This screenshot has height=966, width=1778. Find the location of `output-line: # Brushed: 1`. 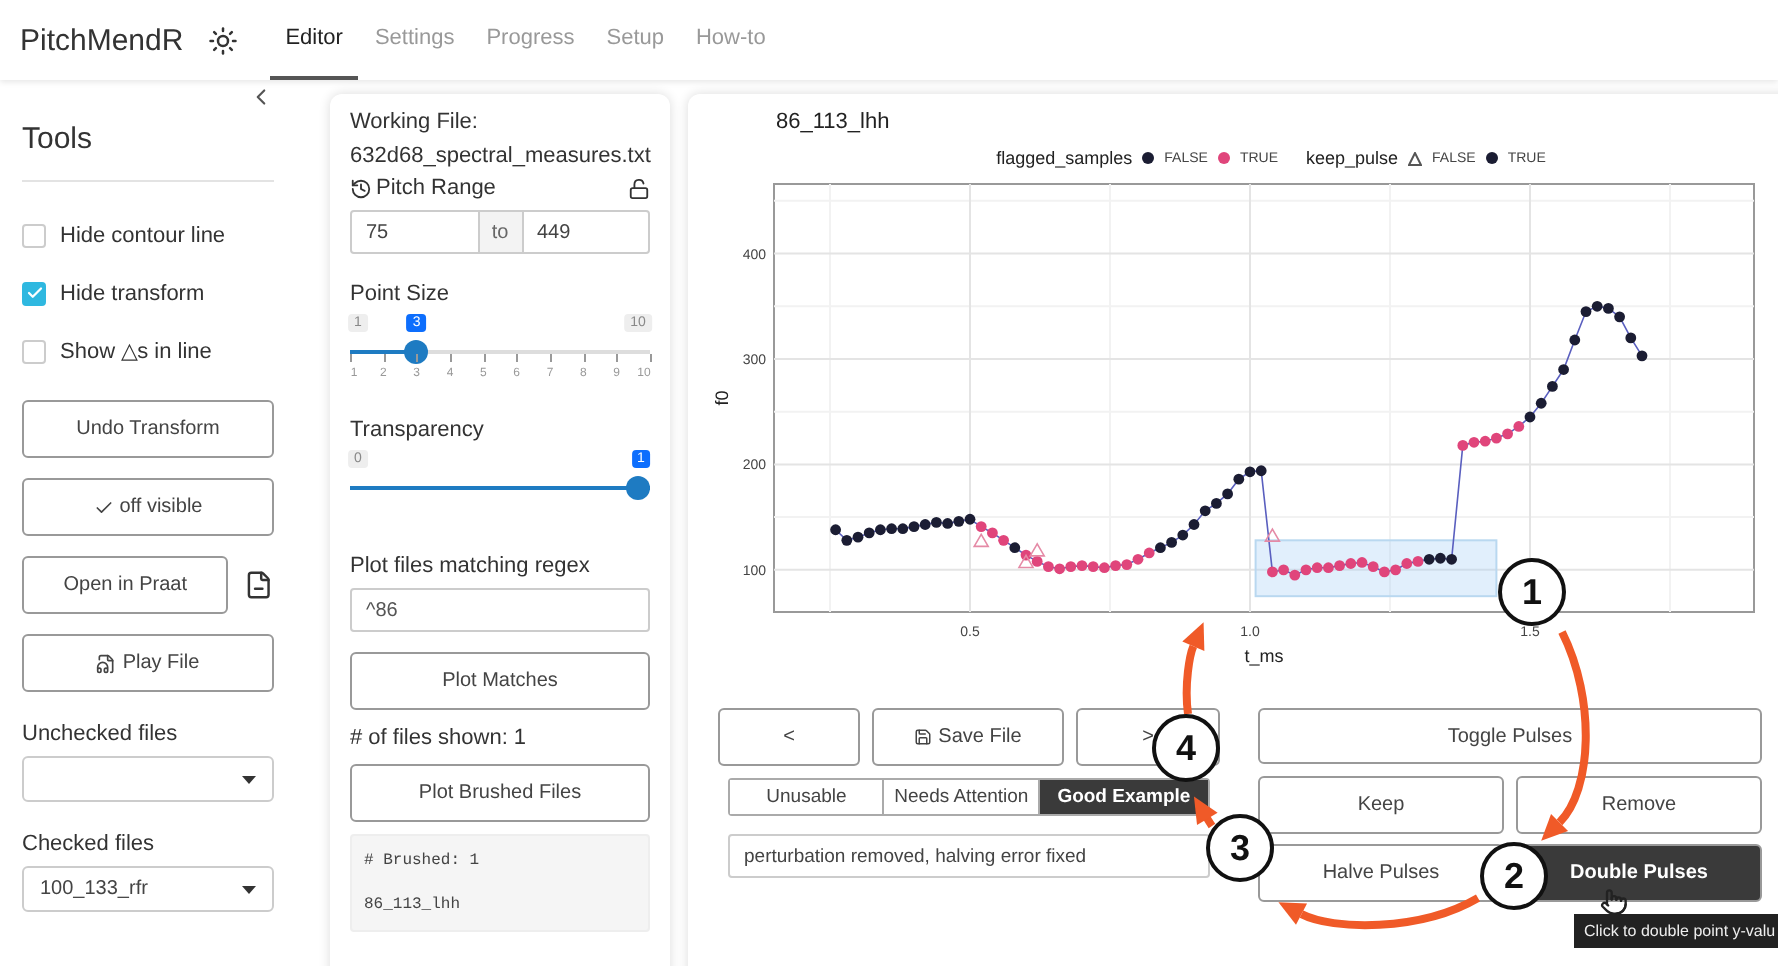

output-line: # Brushed: 1 is located at coordinates (423, 861).